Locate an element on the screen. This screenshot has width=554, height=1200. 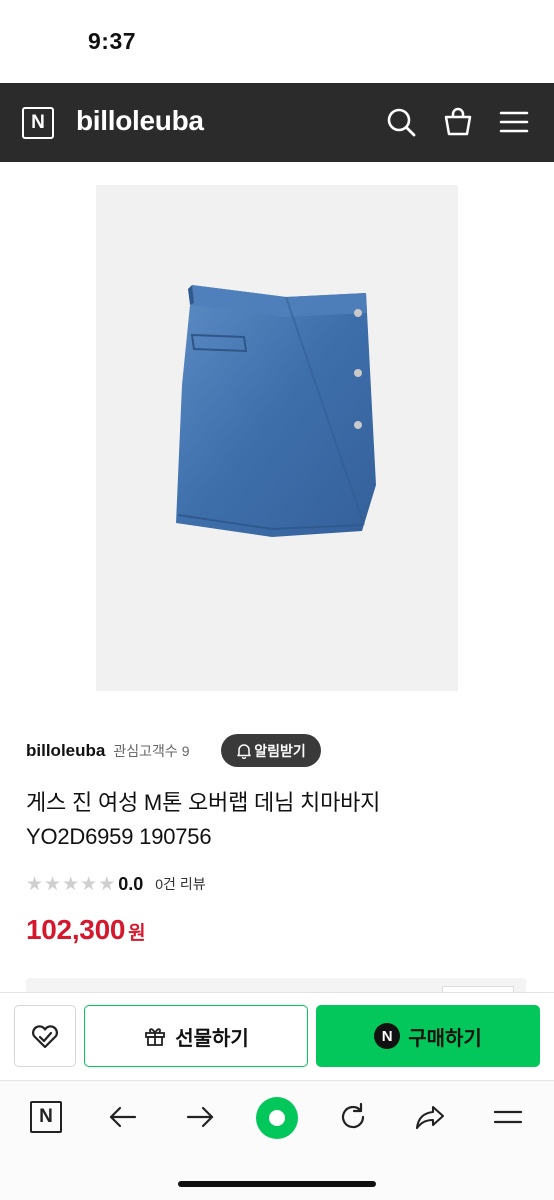
seller-info: billoleuba 관심고객수 9 is located at coordinates (108, 751).